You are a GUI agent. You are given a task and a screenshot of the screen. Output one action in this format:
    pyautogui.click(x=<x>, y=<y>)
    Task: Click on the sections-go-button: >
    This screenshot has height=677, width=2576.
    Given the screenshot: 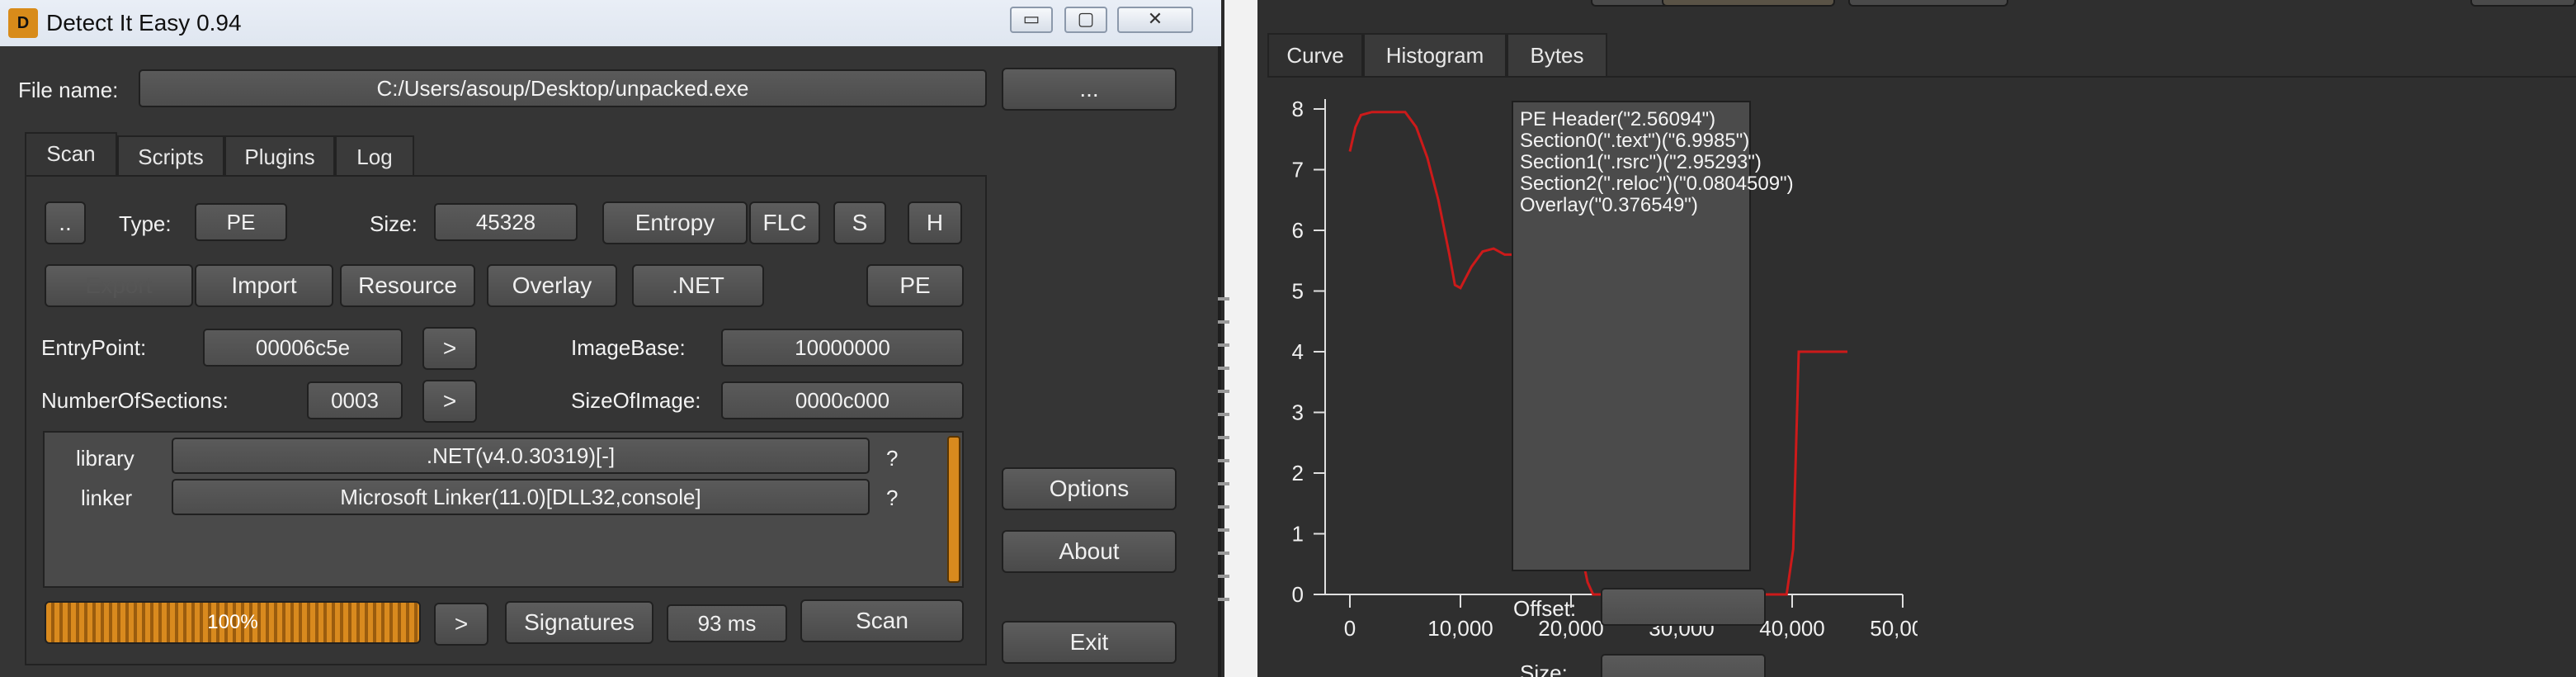 What is the action you would take?
    pyautogui.click(x=449, y=401)
    